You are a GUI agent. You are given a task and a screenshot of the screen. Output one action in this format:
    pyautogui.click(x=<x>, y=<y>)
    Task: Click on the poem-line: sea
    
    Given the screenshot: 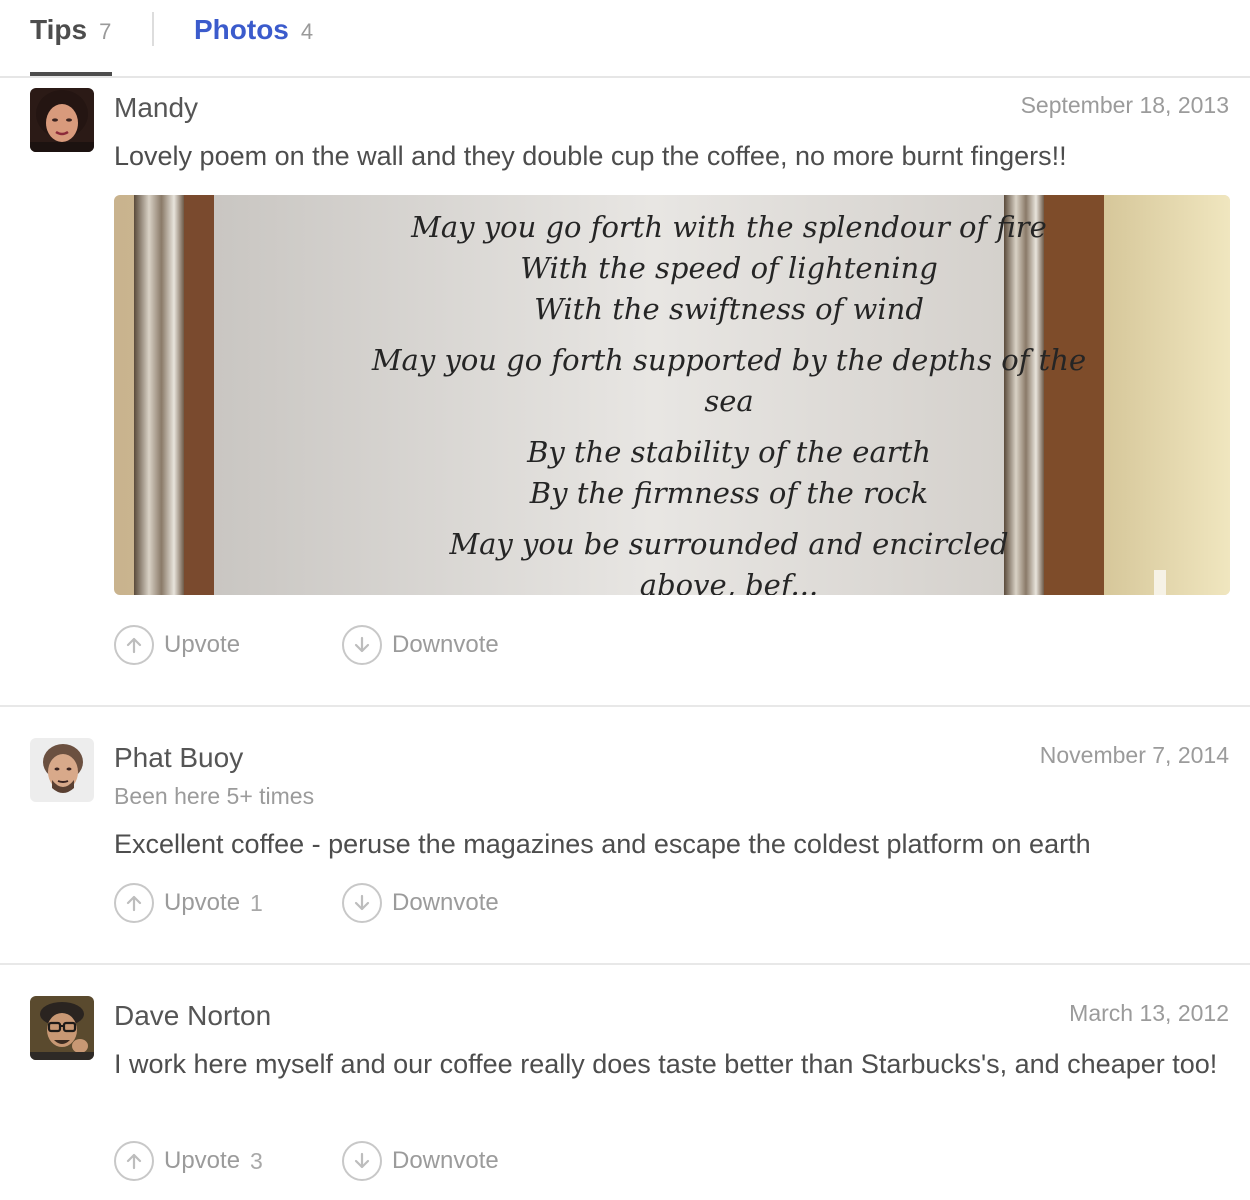 What is the action you would take?
    pyautogui.click(x=729, y=401)
    